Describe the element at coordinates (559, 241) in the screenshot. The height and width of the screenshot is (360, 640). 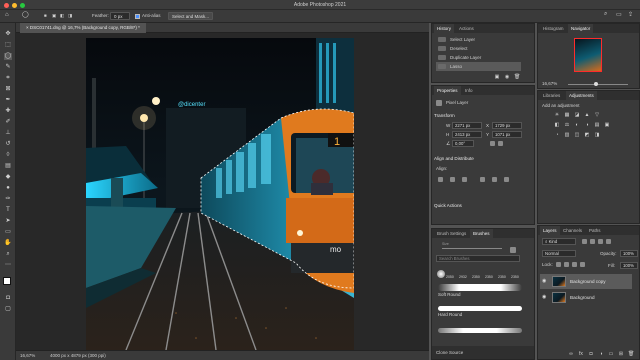
I see `layer-filter-kind: ⌕ Kind` at that location.